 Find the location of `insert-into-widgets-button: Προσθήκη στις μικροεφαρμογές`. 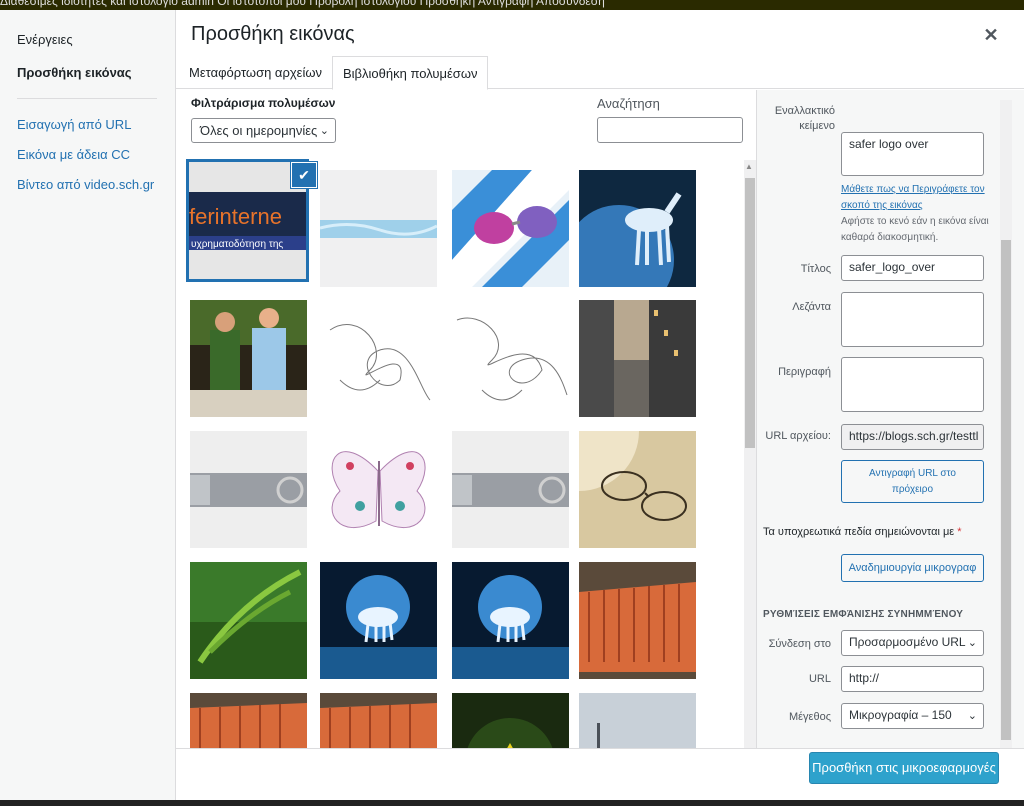

insert-into-widgets-button: Προσθήκη στις μικροεφαρμογές is located at coordinates (904, 768).